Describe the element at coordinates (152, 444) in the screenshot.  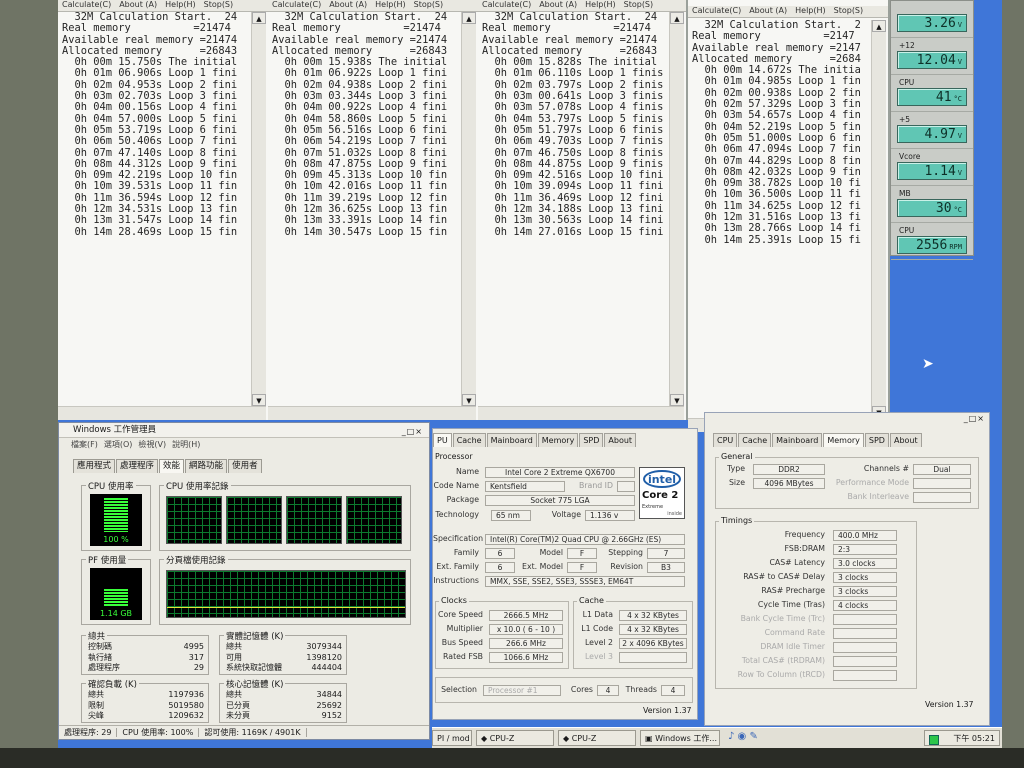
I see `menu-view: 檢視(V)` at that location.